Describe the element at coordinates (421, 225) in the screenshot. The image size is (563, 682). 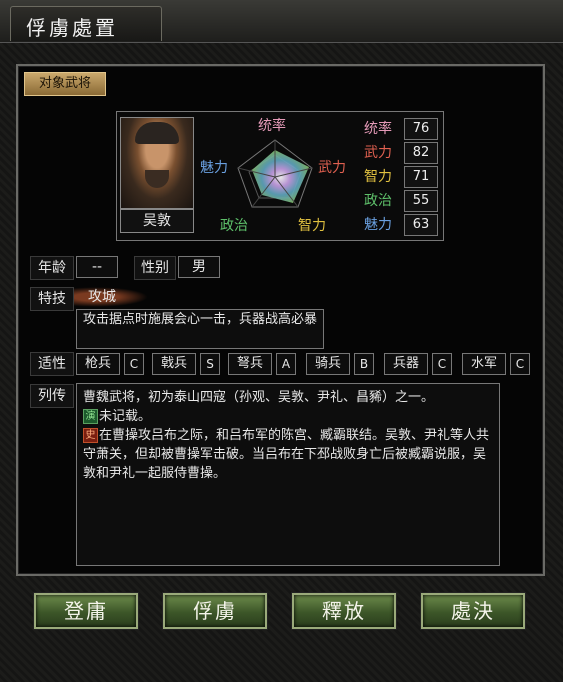
I see `stat-value: 63` at that location.